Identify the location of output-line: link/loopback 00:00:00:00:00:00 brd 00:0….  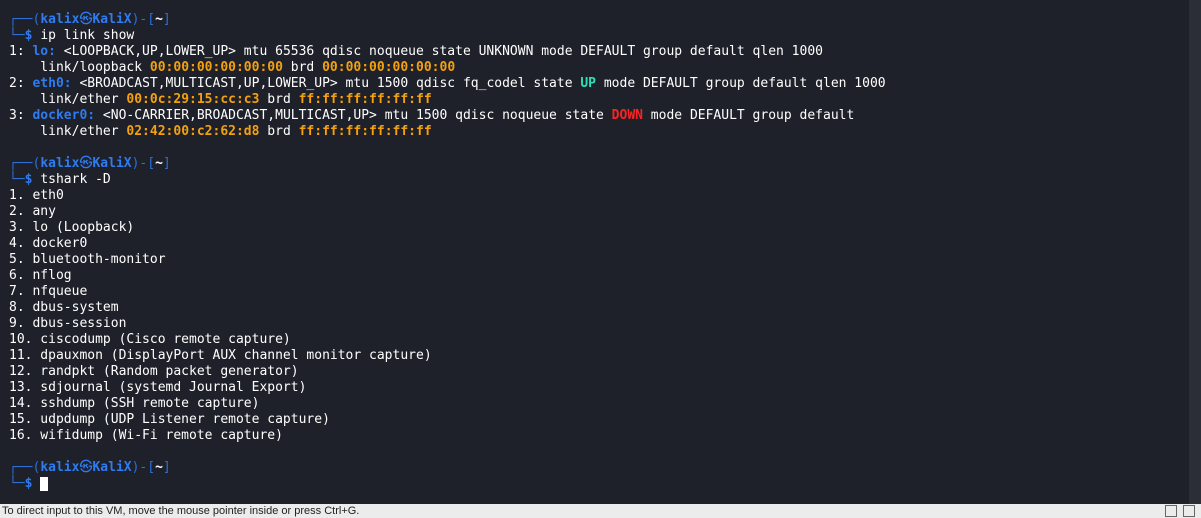
(232, 67).